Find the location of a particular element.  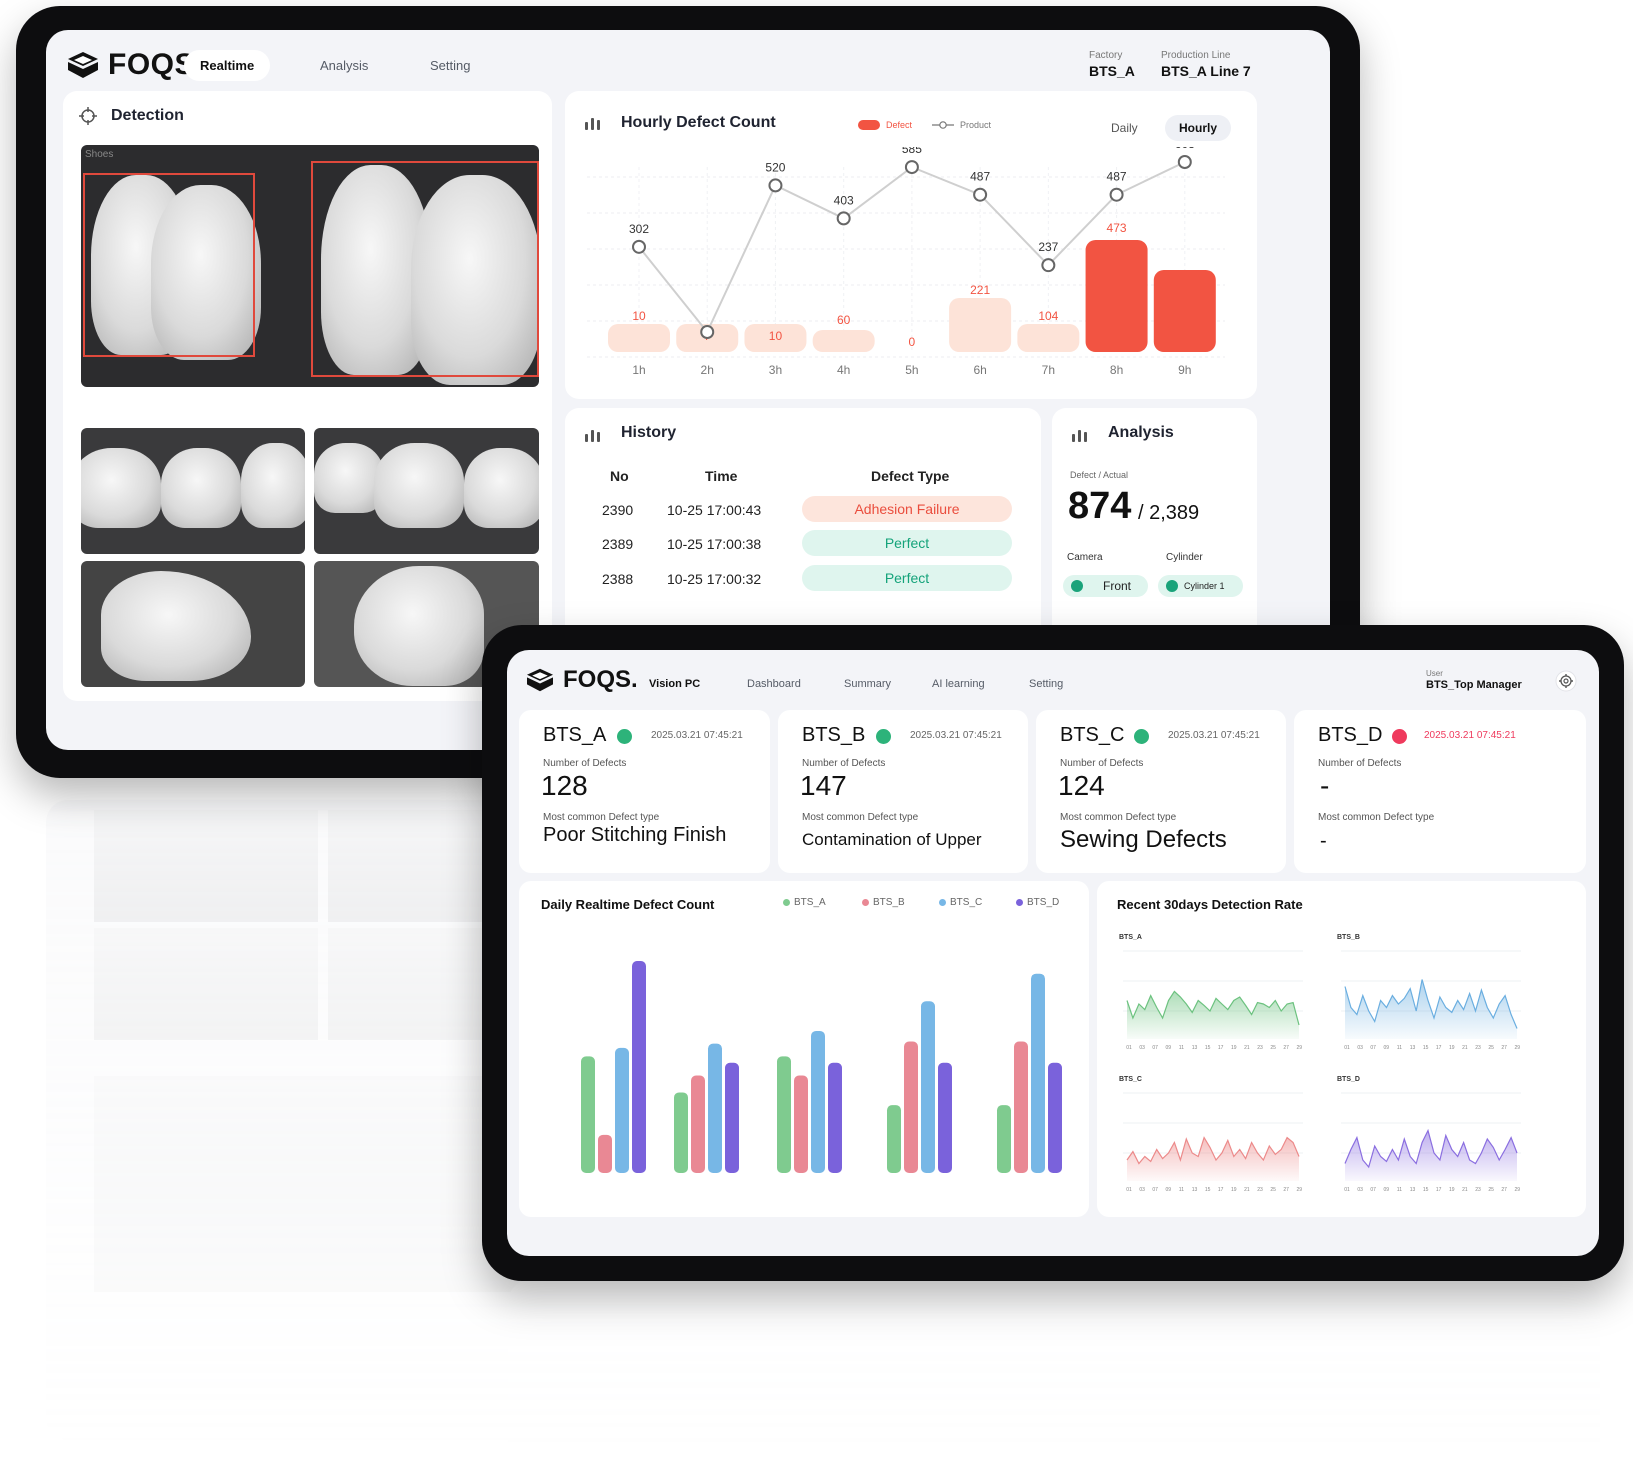

rate-tick-label: 09 is located at coordinates (1169, 1048).